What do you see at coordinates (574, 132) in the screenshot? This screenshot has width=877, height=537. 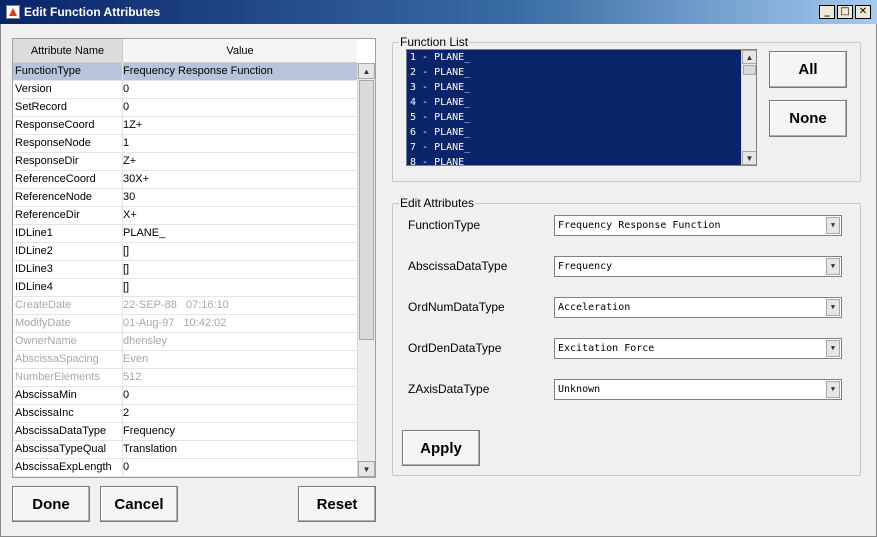 I see `list-item: 6 - PLANE_` at bounding box center [574, 132].